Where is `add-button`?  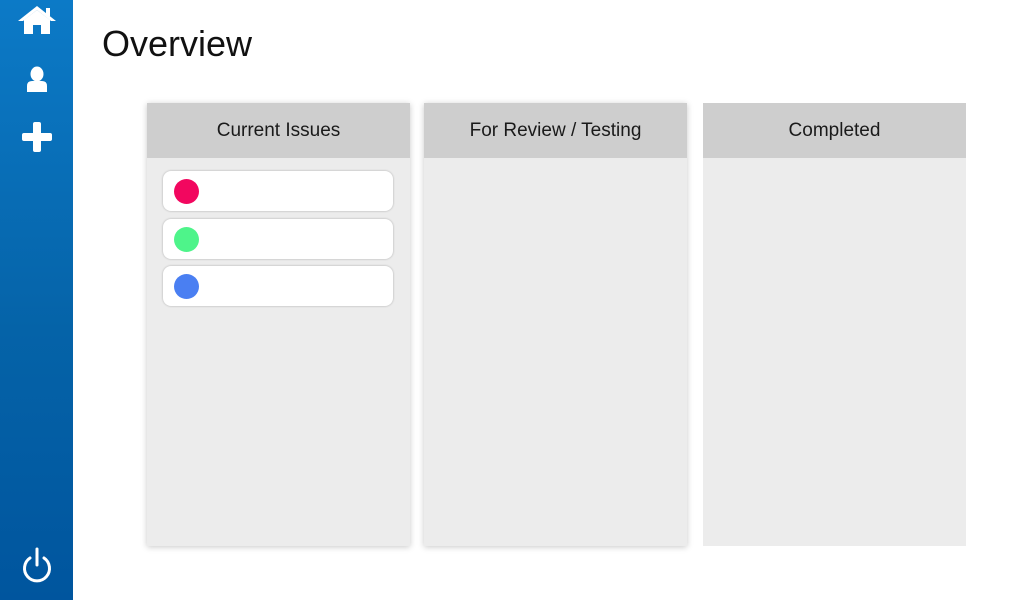 add-button is located at coordinates (36, 137).